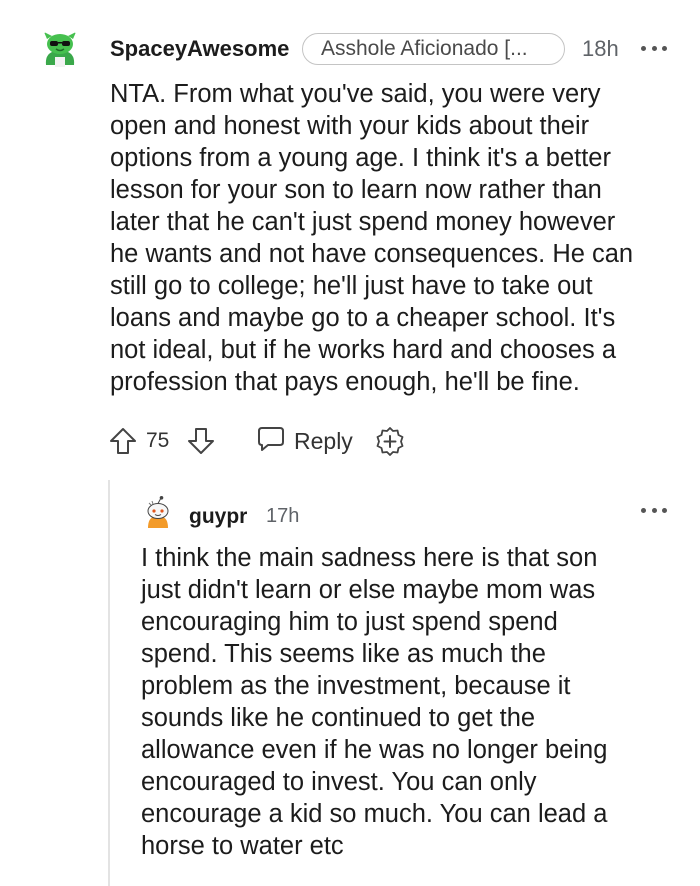 The height and width of the screenshot is (886, 700). I want to click on thread-line, so click(109, 683).